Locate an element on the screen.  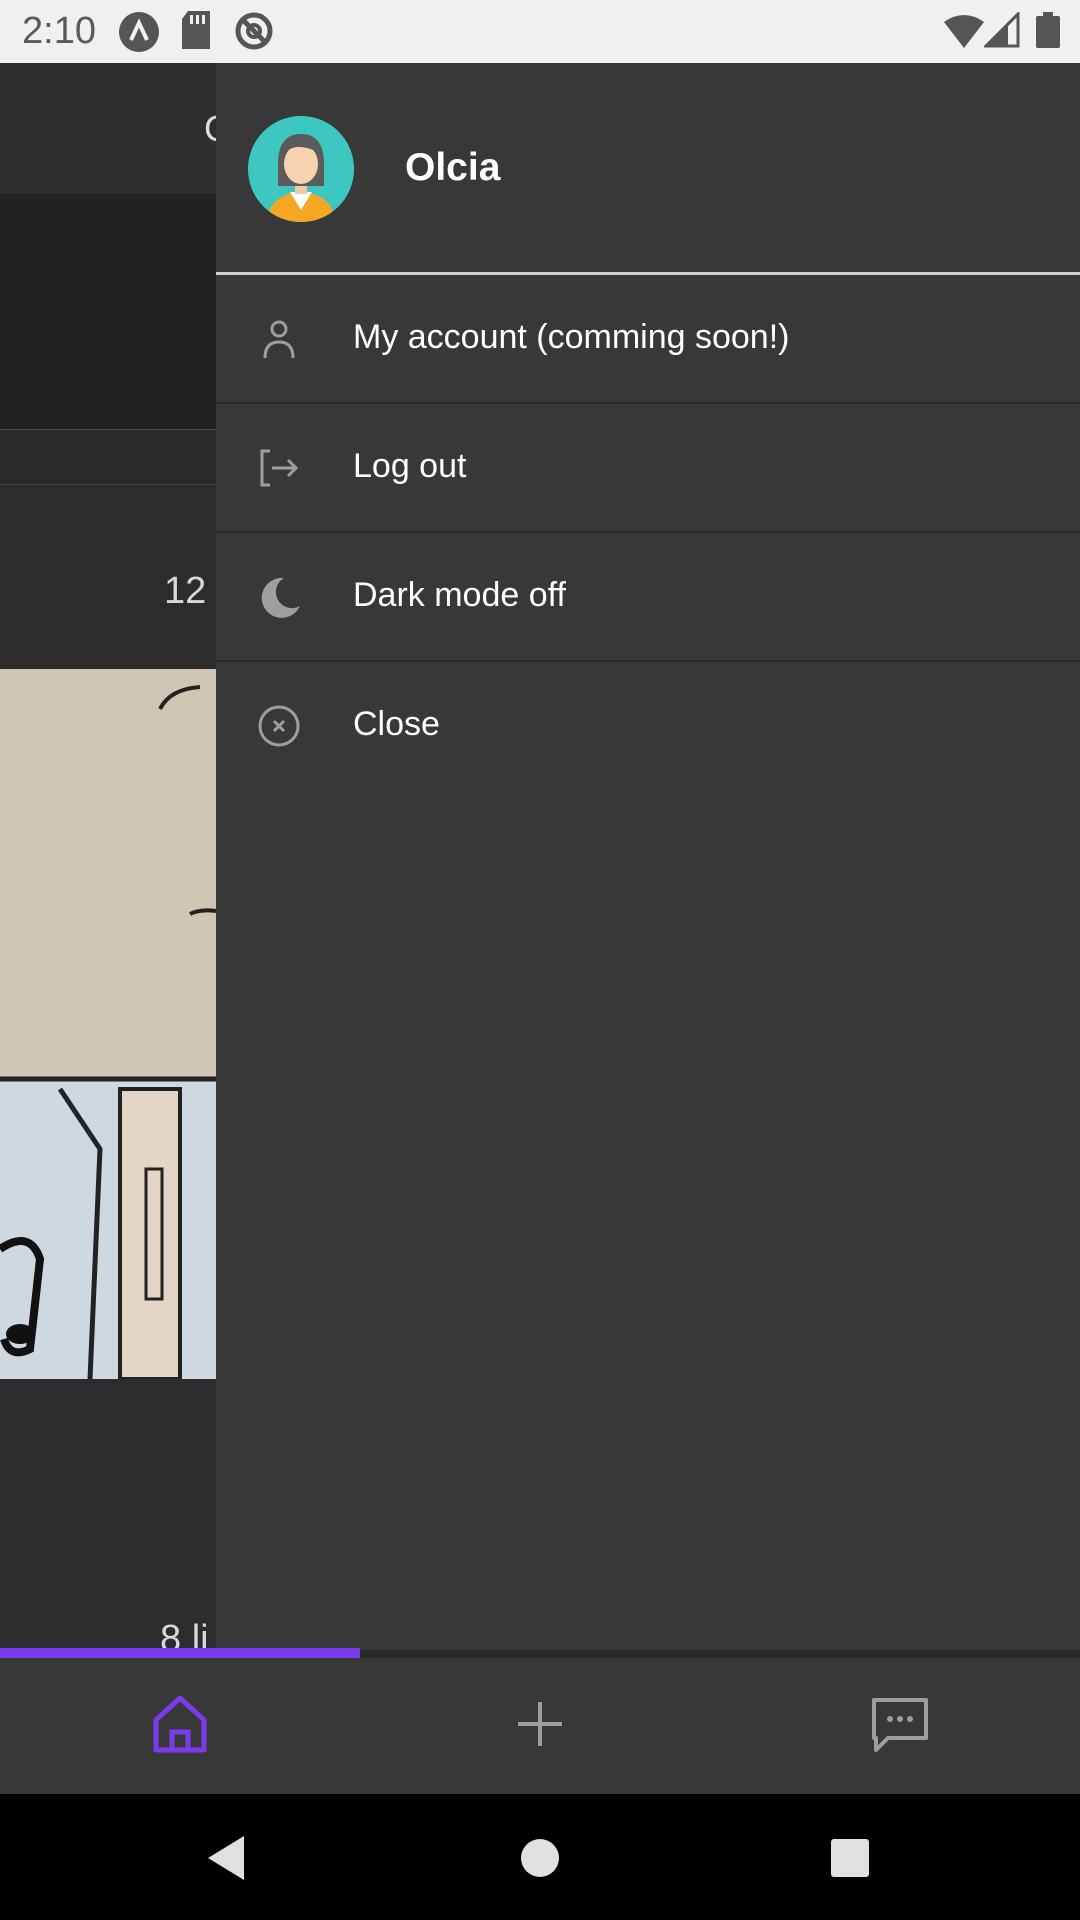
menu-item-label: Close is located at coordinates (396, 724).